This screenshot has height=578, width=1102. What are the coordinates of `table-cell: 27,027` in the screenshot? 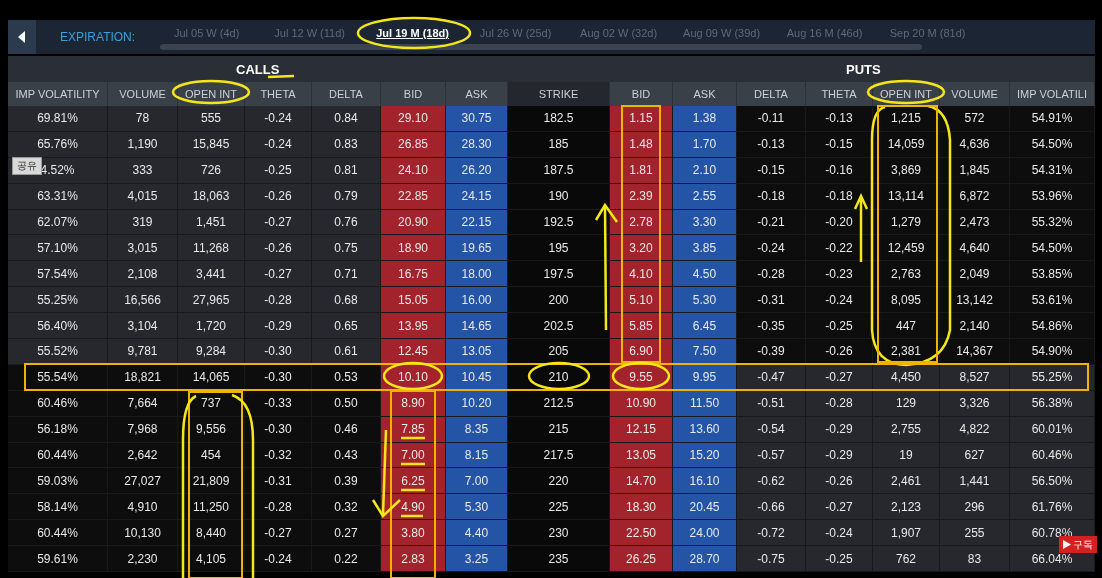 It's located at (143, 481).